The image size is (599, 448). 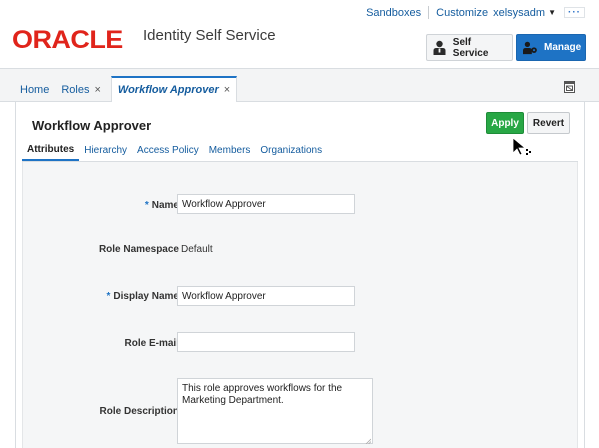 I want to click on role-namespace-label: Role Namespace, so click(x=138, y=249).